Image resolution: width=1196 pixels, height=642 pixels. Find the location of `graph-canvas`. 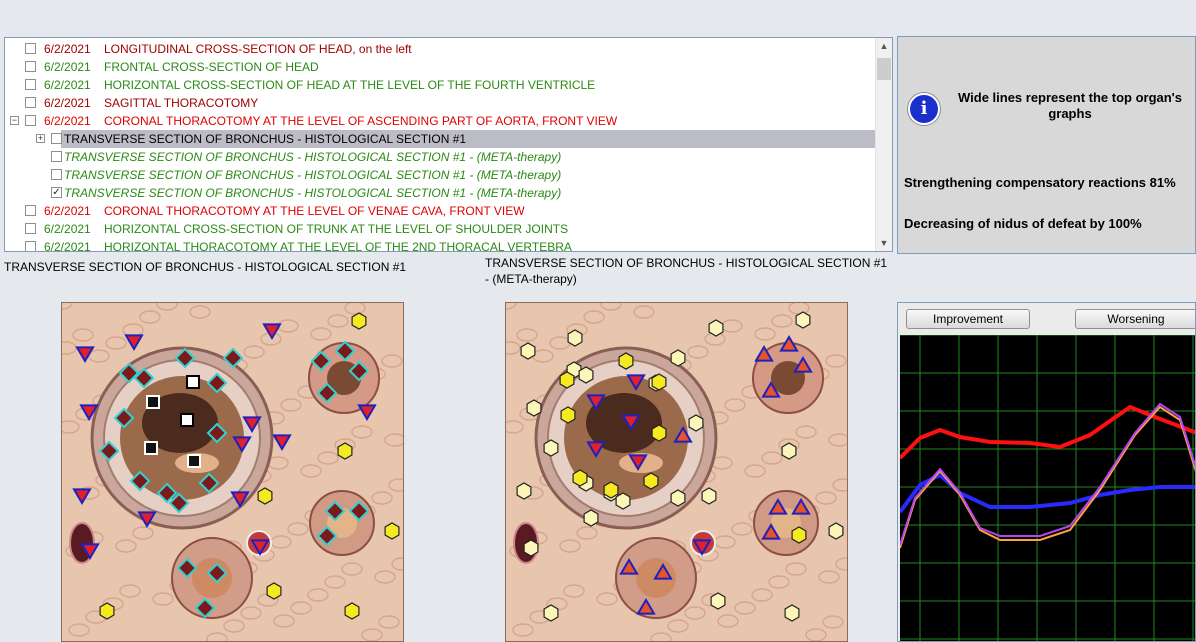

graph-canvas is located at coordinates (1046, 487).